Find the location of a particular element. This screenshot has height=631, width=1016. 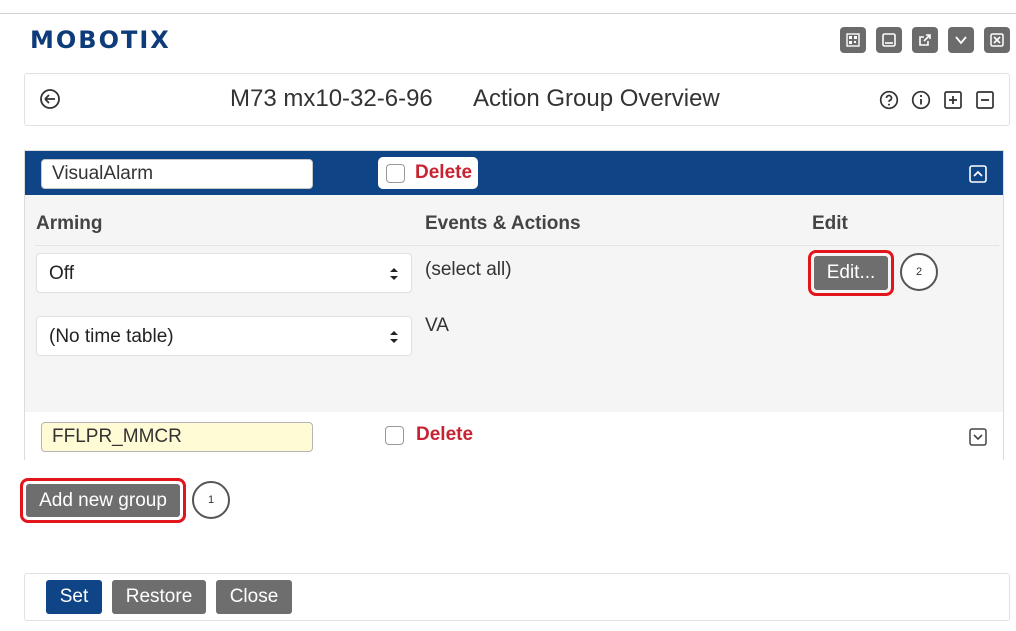

callout-badge: 1 is located at coordinates (211, 500).